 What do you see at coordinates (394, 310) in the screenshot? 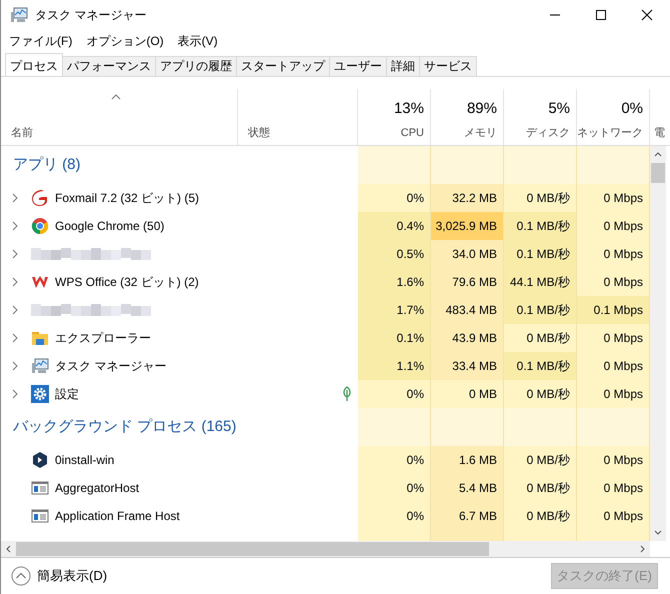
I see `table-cell: 1.7%` at bounding box center [394, 310].